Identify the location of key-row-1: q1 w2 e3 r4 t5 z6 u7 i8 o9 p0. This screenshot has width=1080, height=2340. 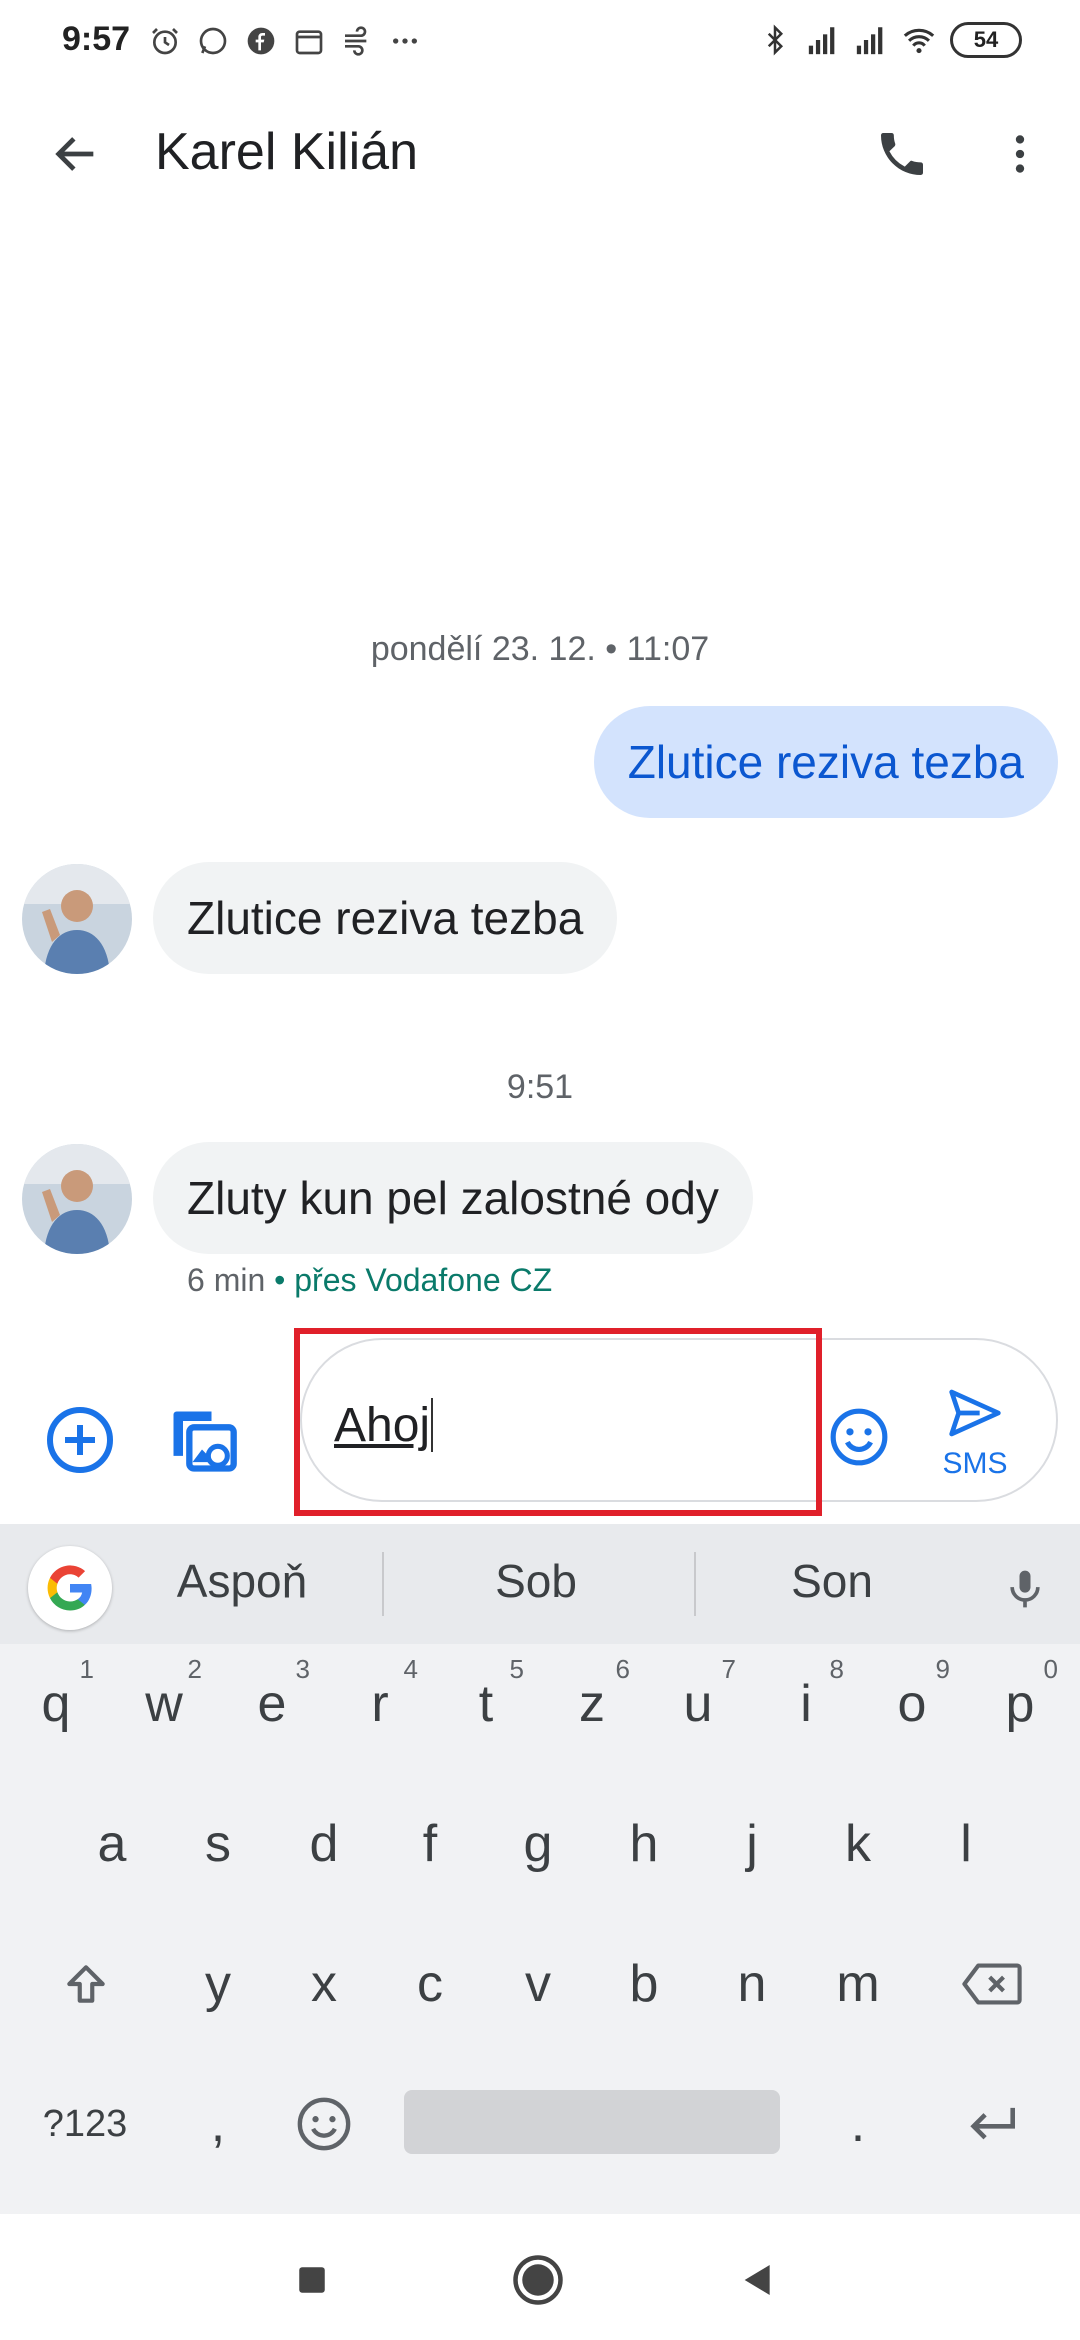
(540, 1713).